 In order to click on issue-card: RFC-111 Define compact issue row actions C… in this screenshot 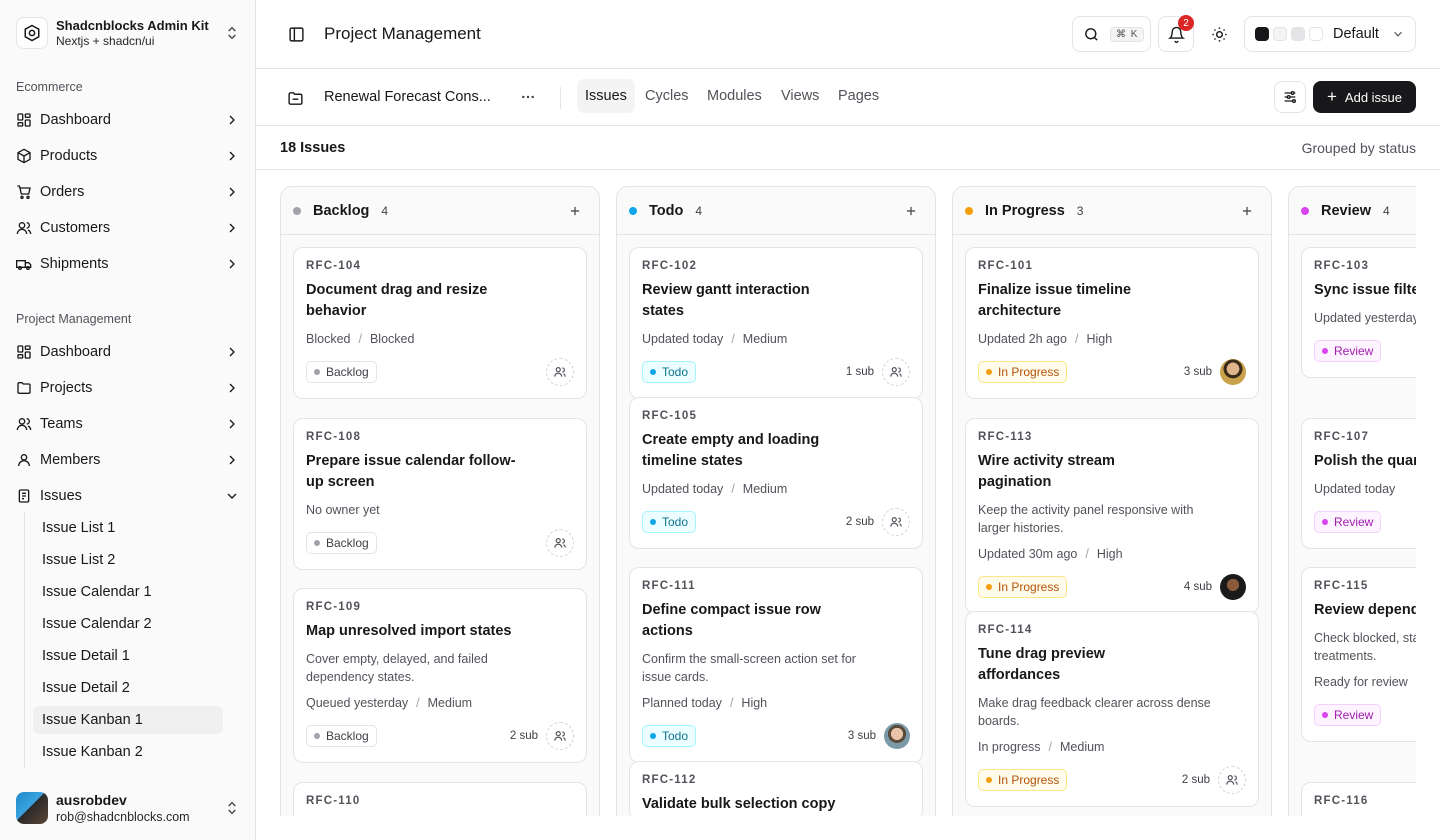, I will do `click(776, 665)`.